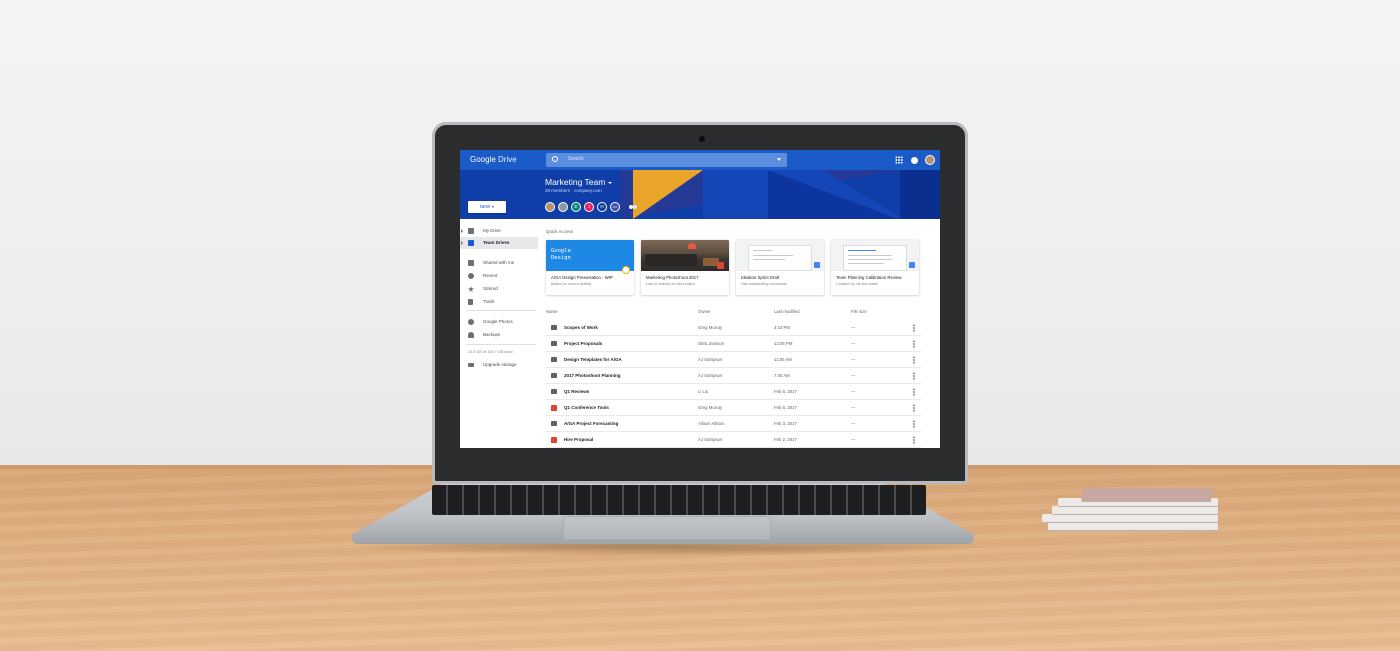 The height and width of the screenshot is (651, 1400). Describe the element at coordinates (702, 139) in the screenshot. I see `webcam` at that location.